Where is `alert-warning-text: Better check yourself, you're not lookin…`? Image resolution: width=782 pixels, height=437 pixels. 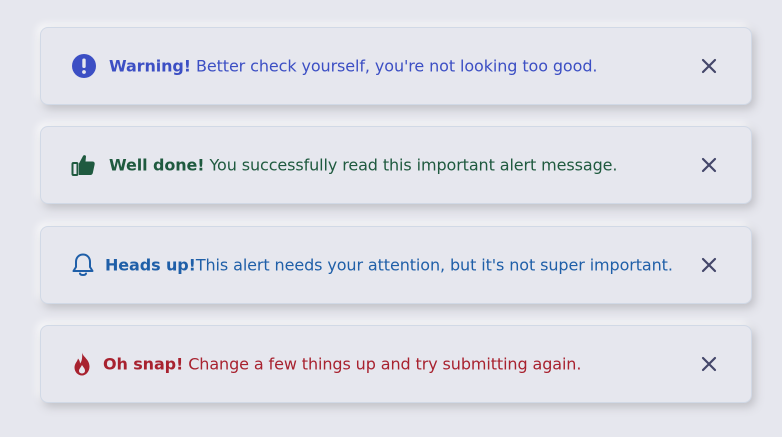 alert-warning-text: Better check yourself, you're not lookin… is located at coordinates (394, 66).